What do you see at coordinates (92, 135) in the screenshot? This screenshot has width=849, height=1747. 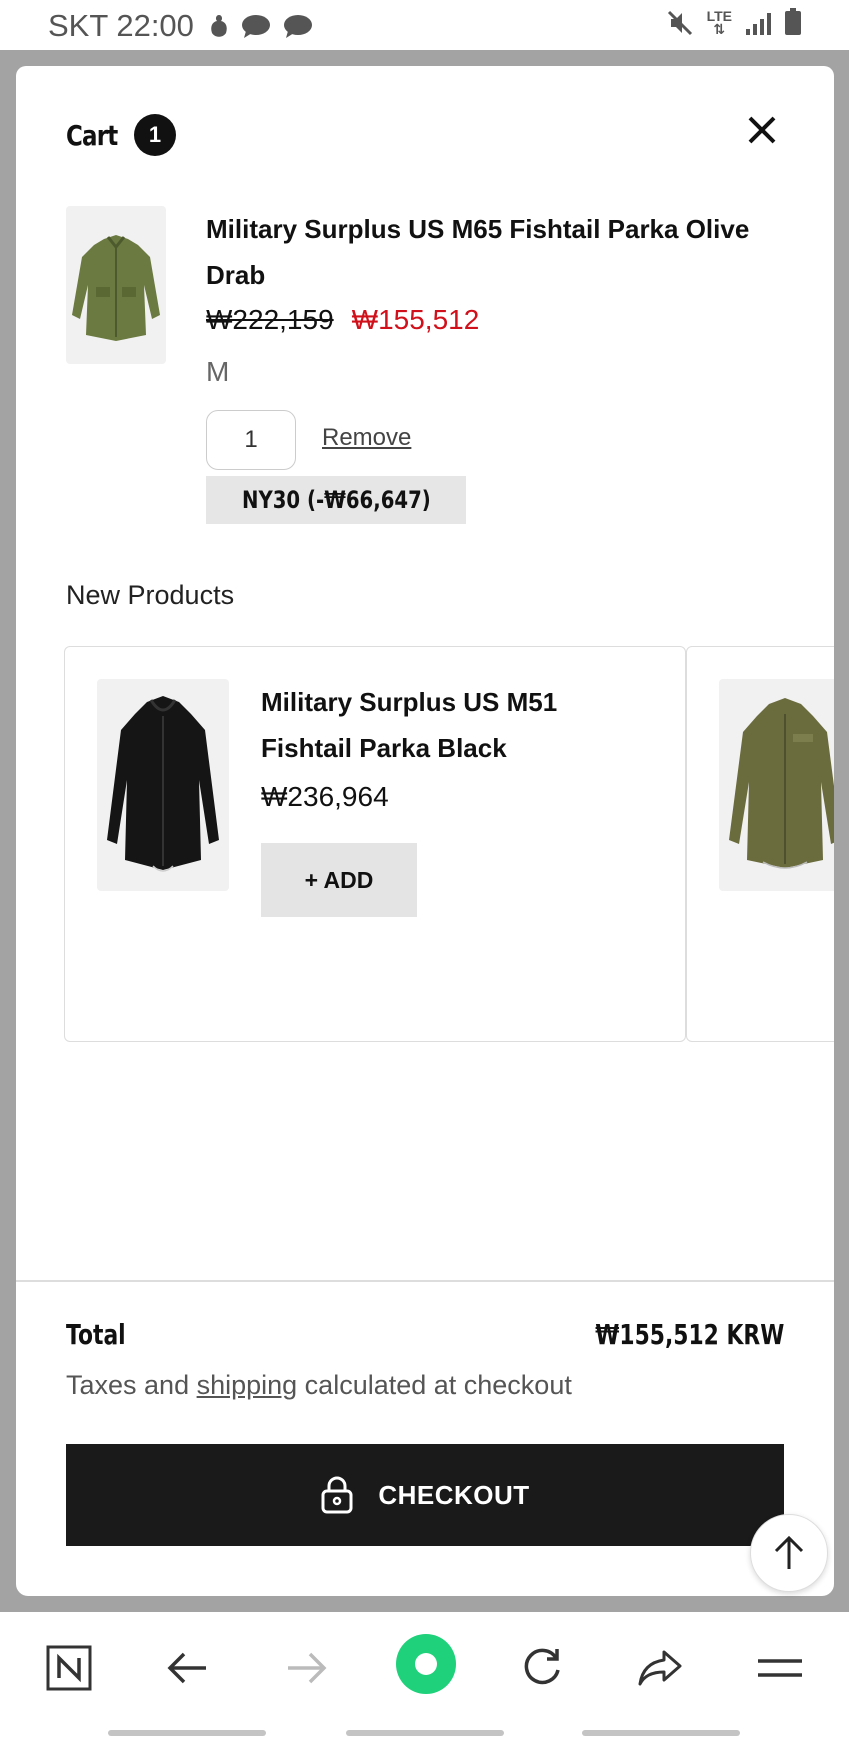 I see `cart-title: Cart` at bounding box center [92, 135].